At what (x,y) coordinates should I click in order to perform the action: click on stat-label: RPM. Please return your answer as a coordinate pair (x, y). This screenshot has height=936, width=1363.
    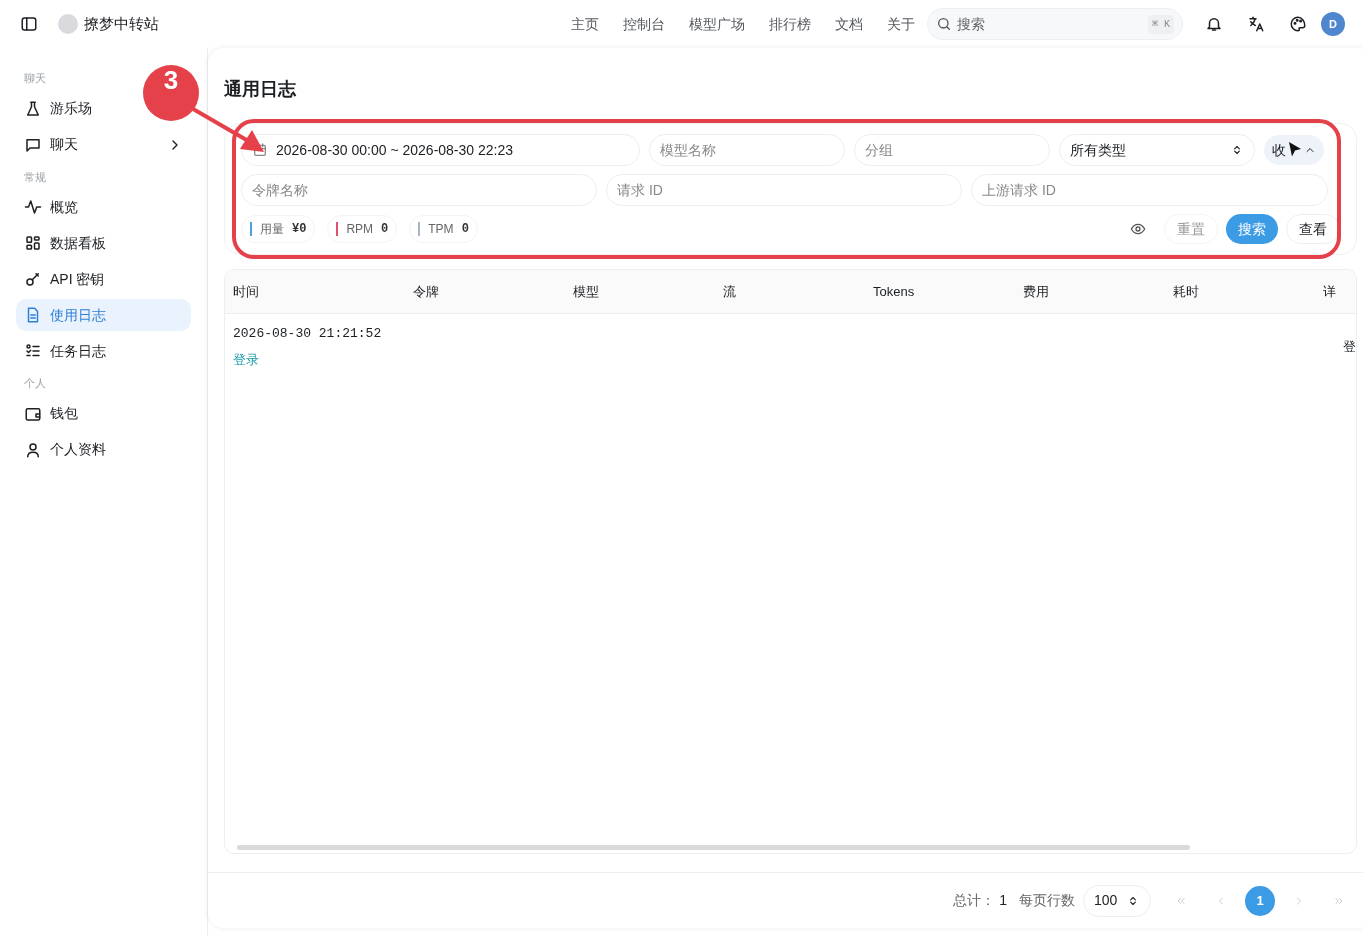
    Looking at the image, I should click on (360, 229).